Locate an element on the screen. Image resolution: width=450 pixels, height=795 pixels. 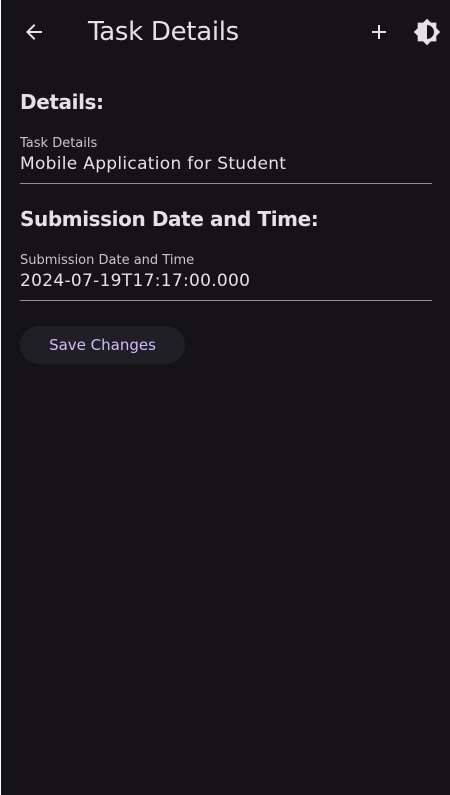
brightness-icon is located at coordinates (427, 32).